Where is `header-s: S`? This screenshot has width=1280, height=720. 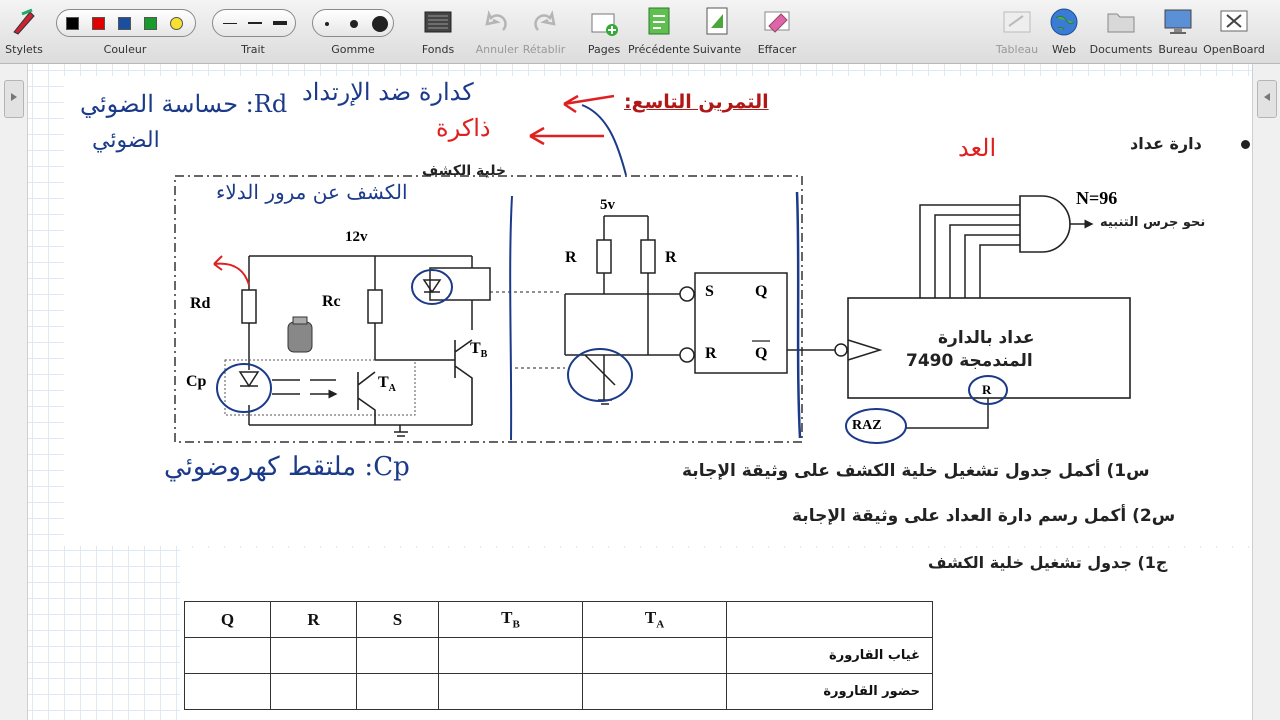 header-s: S is located at coordinates (397, 619).